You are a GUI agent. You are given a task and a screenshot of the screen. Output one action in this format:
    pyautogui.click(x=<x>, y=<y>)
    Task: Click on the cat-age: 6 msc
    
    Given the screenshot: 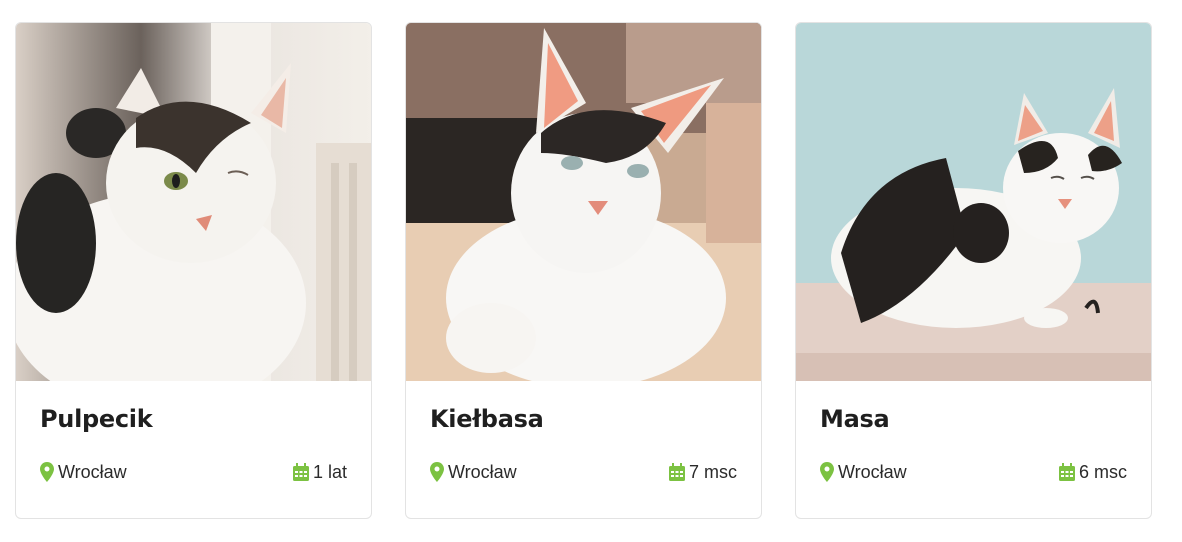 What is the action you would take?
    pyautogui.click(x=1092, y=472)
    